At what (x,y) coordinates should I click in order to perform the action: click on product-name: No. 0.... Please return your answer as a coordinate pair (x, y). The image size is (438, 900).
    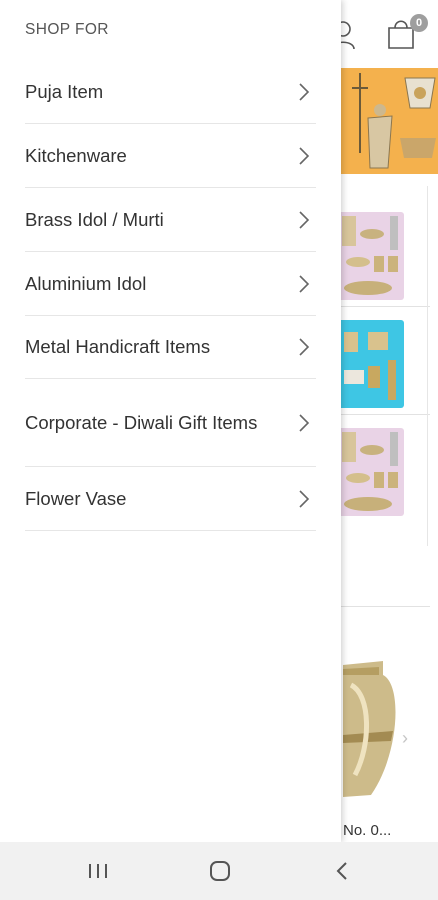
    Looking at the image, I should click on (367, 830).